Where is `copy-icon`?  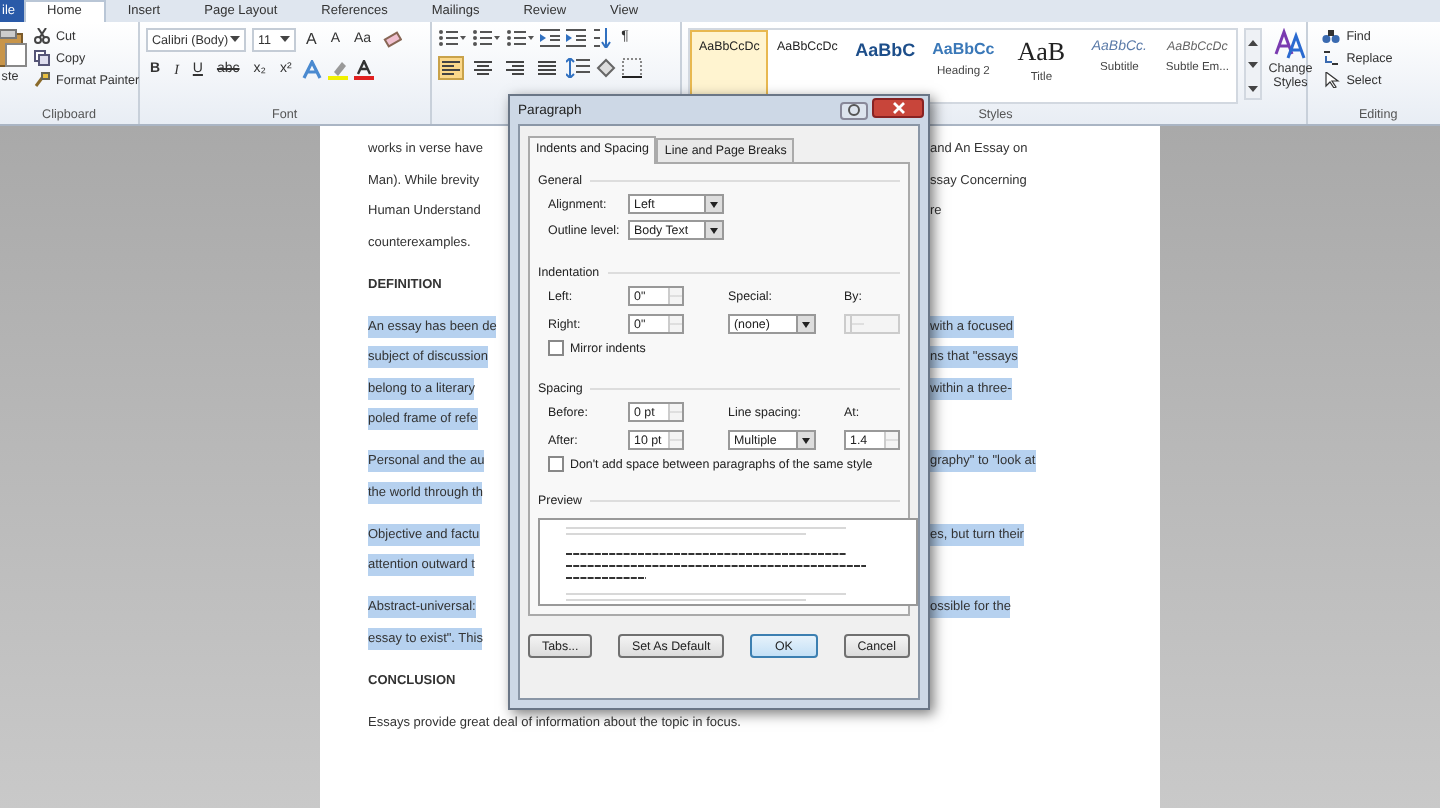 copy-icon is located at coordinates (42, 58).